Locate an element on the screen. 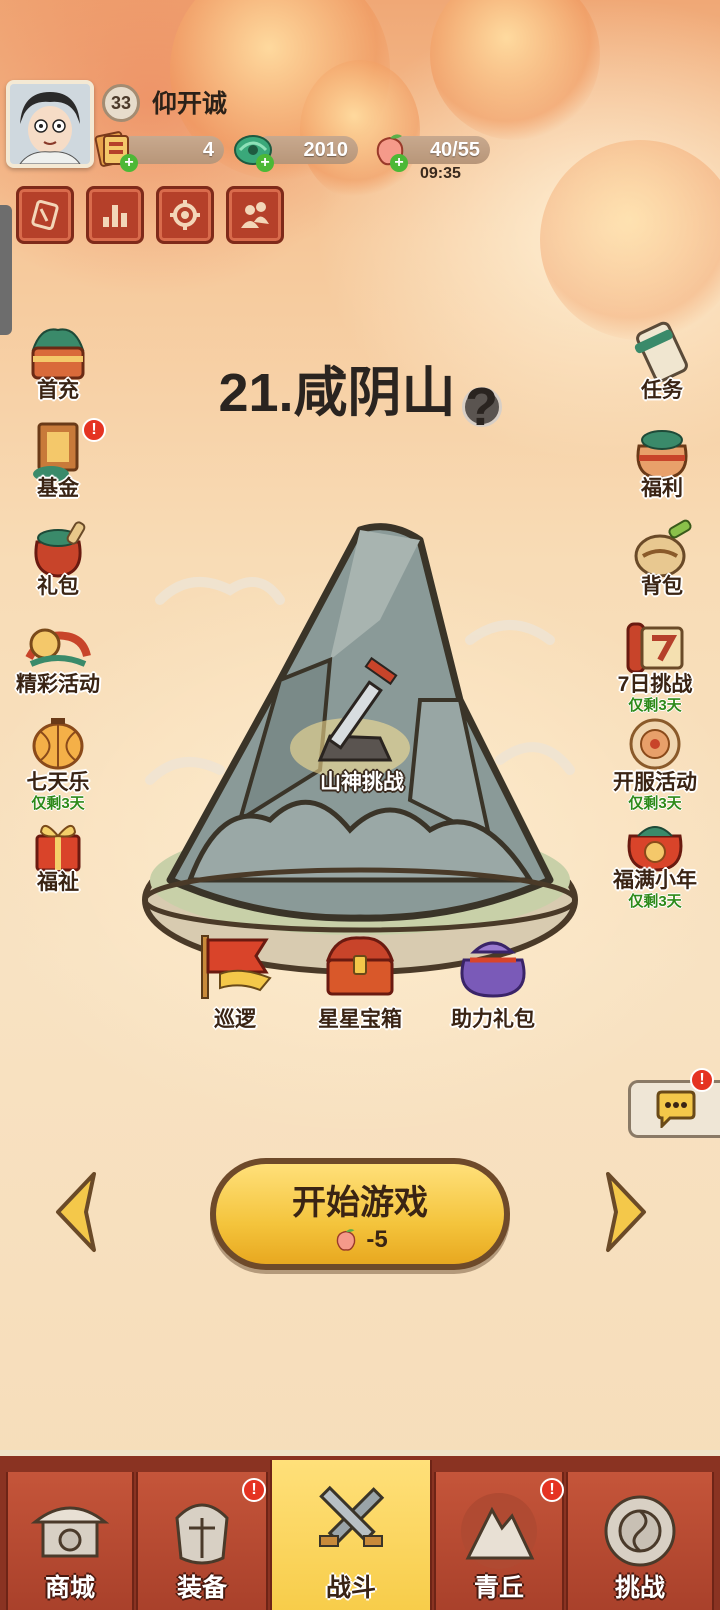 The width and height of the screenshot is (720, 1610). menu-benefits: 福利 is located at coordinates (662, 463).